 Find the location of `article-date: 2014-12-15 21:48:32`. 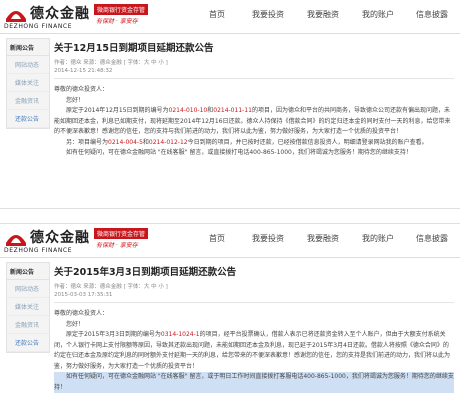

article-date: 2014-12-15 21:48:32 is located at coordinates (83, 71).